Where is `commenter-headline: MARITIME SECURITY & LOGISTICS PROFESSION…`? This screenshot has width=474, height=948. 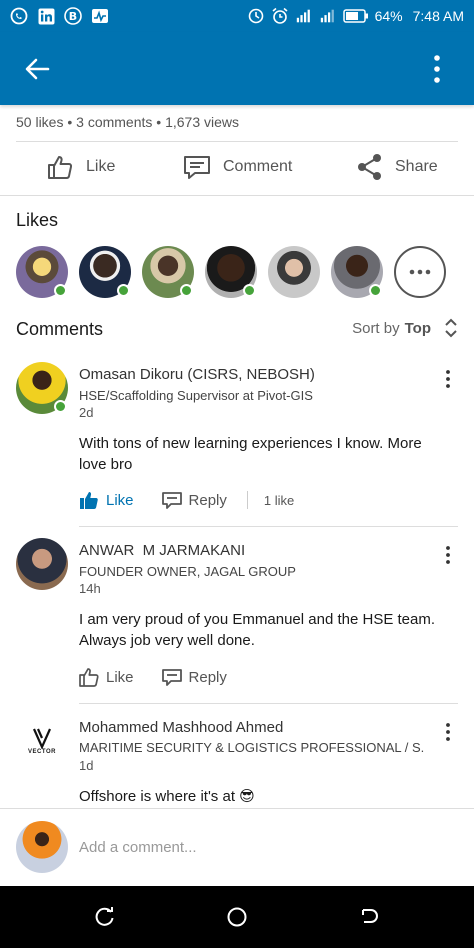 commenter-headline: MARITIME SECURITY & LOGISTICS PROFESSION… is located at coordinates (251, 747).